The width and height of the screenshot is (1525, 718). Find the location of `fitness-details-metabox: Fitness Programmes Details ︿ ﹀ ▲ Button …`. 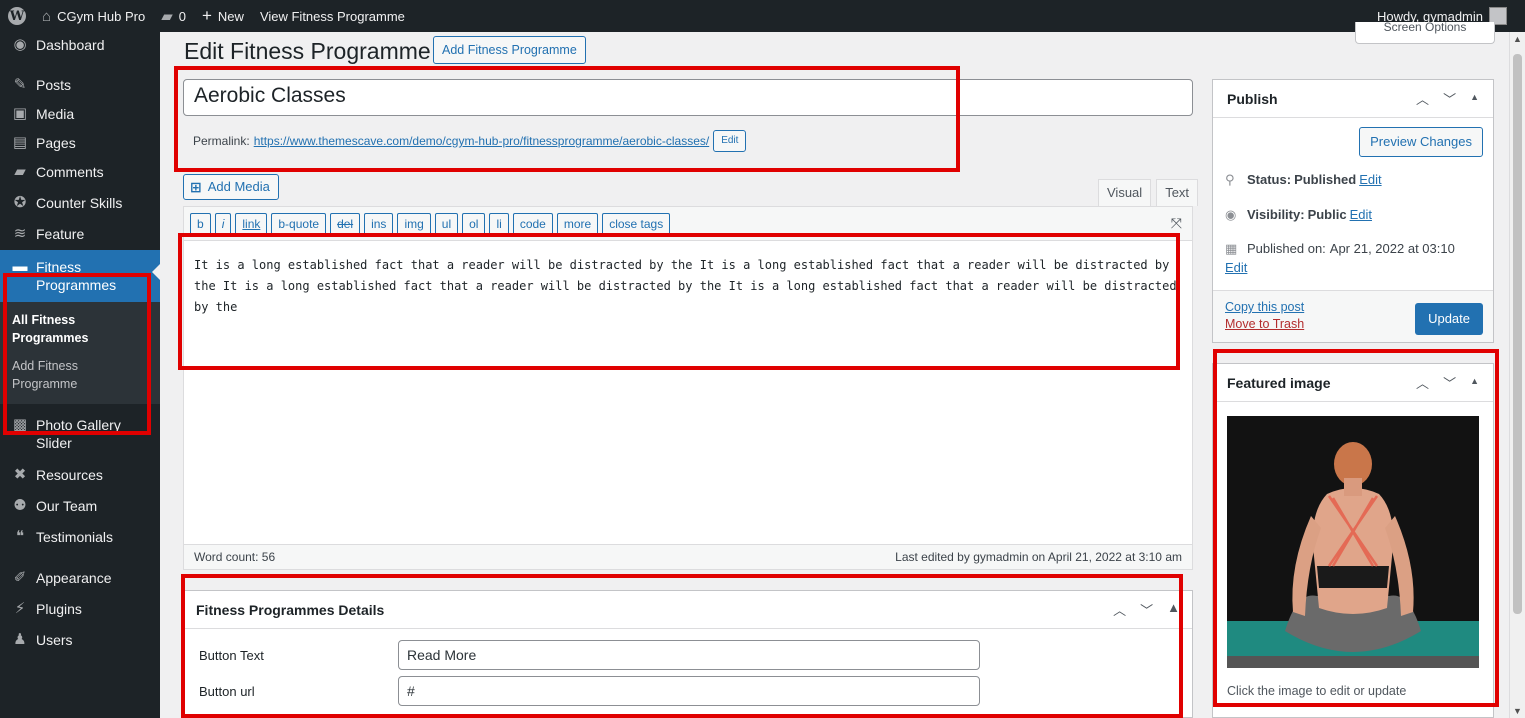

fitness-details-metabox: Fitness Programmes Details ︿ ﹀ ▲ Button … is located at coordinates (688, 654).